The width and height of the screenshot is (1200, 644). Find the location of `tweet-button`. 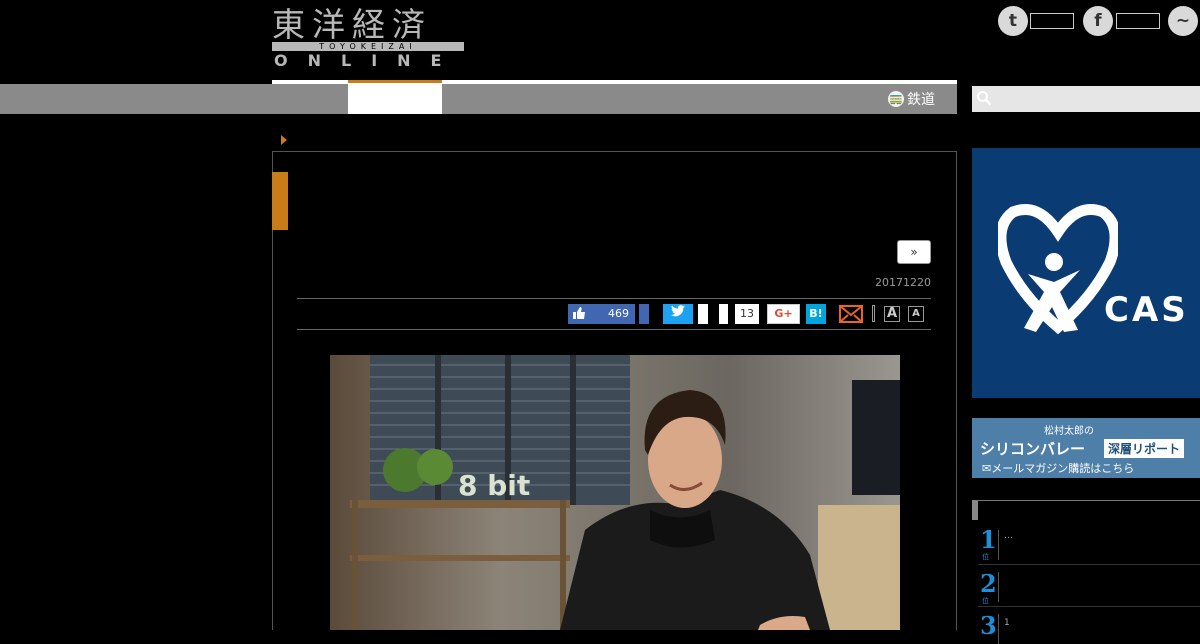

tweet-button is located at coordinates (678, 314).